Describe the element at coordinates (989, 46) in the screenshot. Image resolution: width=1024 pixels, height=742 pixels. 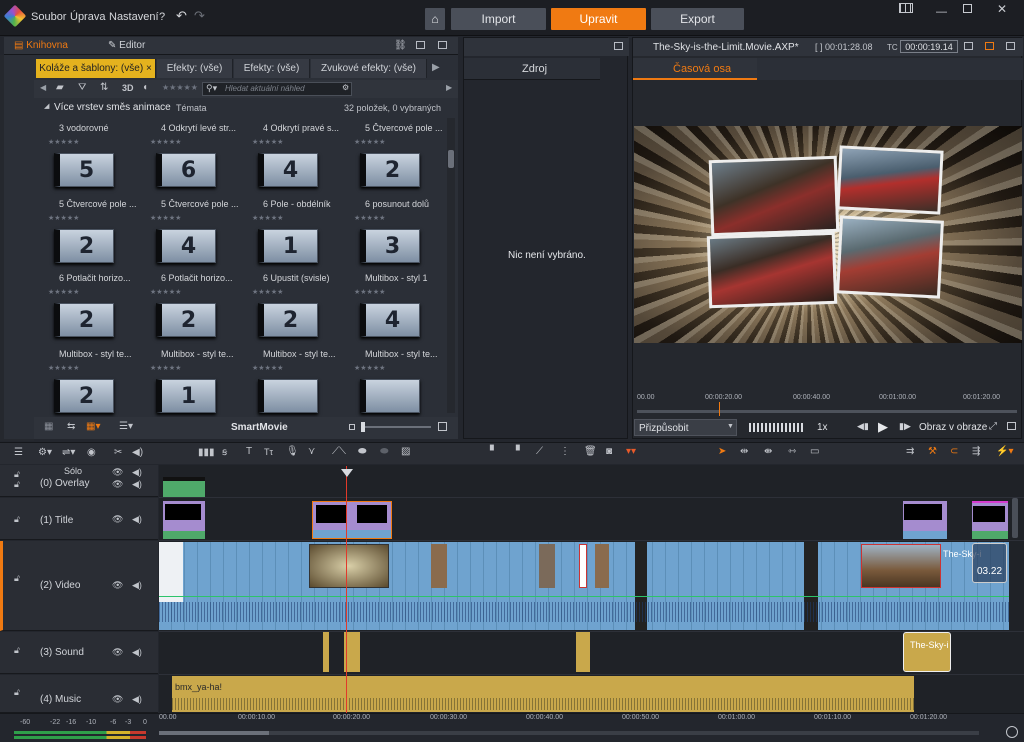
I see `popout-icon` at that location.